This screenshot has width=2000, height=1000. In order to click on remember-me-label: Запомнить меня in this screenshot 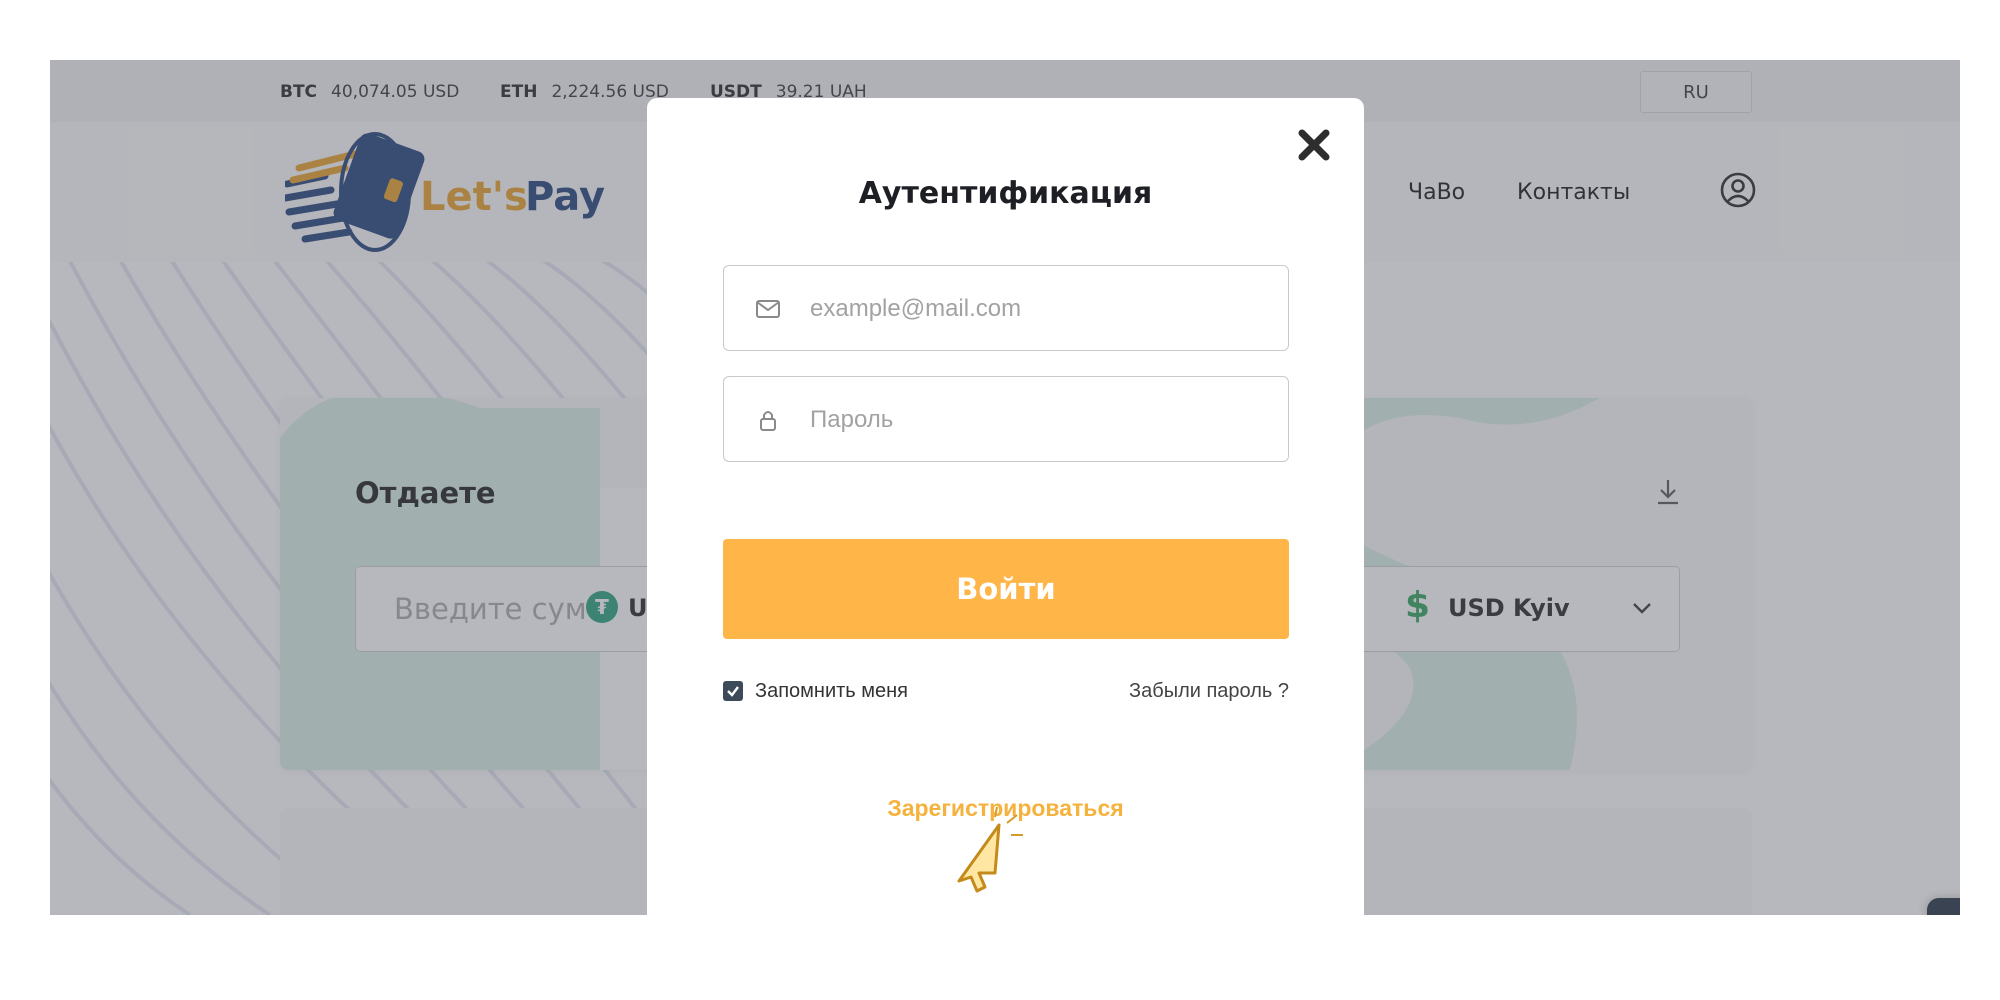, I will do `click(831, 691)`.